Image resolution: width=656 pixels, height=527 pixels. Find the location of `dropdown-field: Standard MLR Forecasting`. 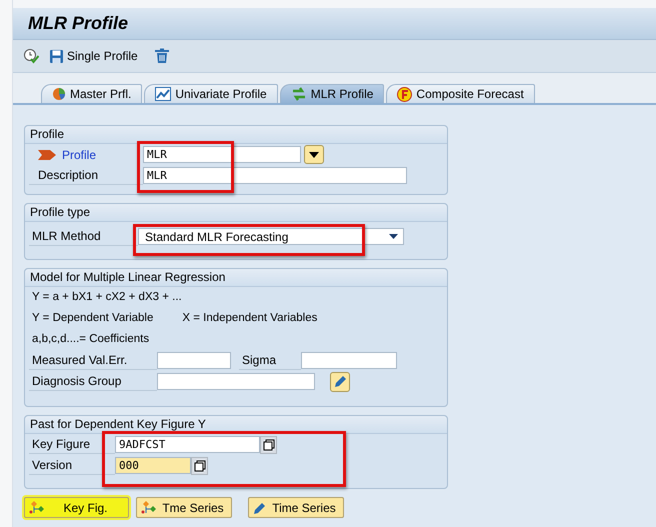

dropdown-field: Standard MLR Forecasting is located at coordinates (271, 236).